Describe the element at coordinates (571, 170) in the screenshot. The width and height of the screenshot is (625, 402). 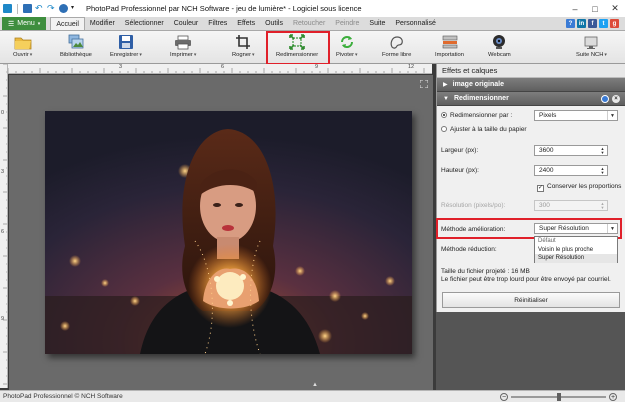
I see `height-input: 2400 ▲ ▼` at that location.